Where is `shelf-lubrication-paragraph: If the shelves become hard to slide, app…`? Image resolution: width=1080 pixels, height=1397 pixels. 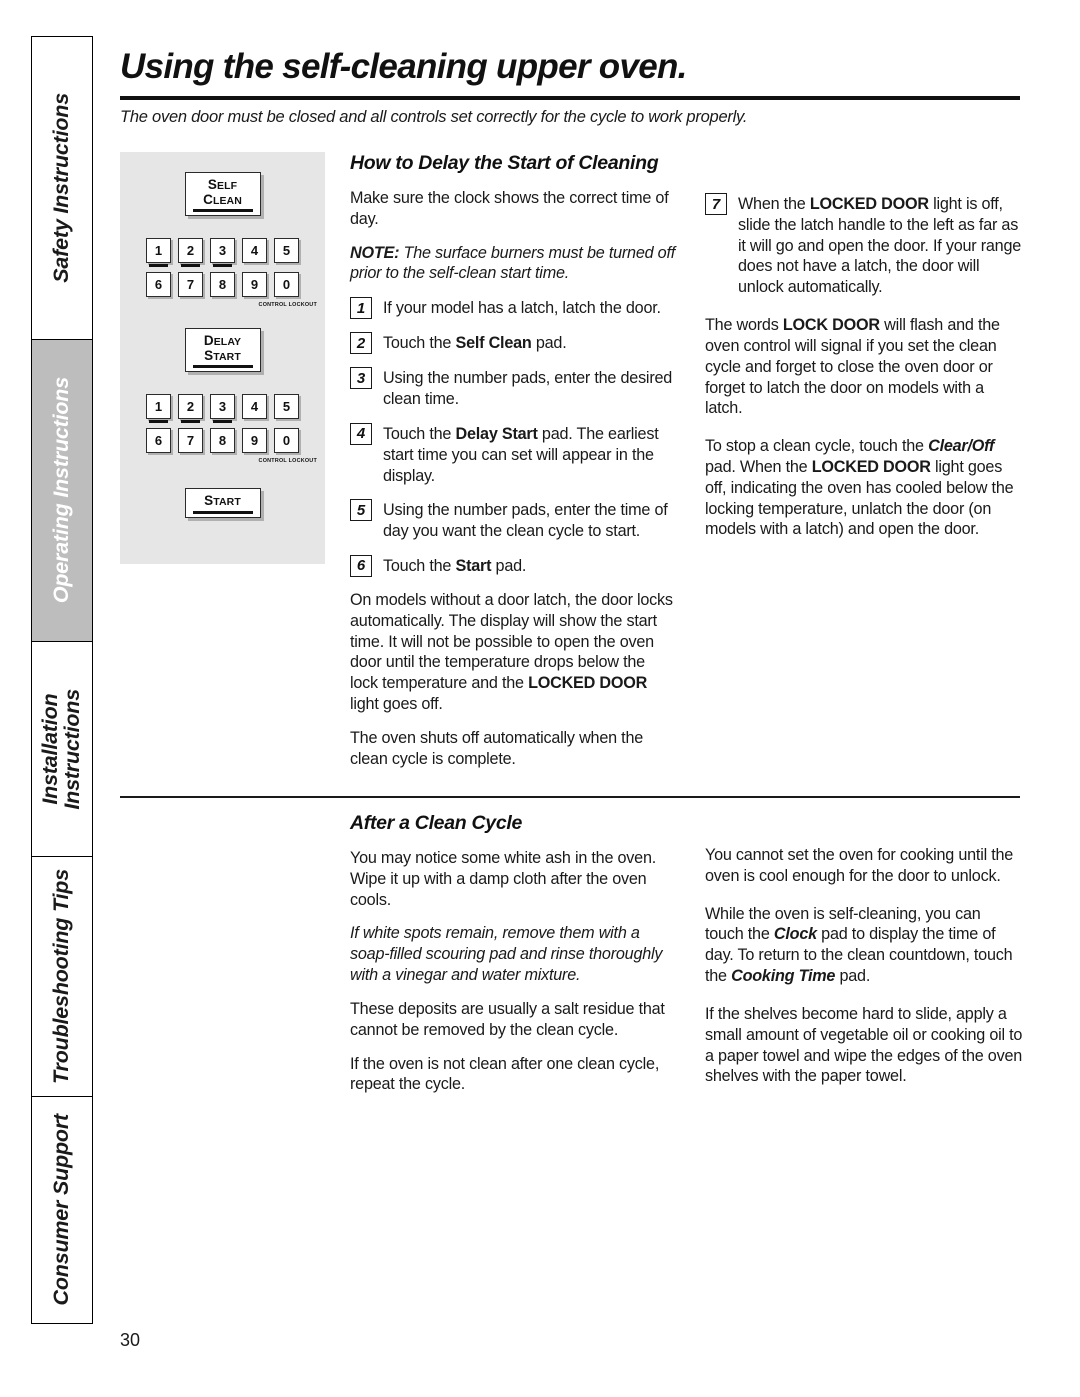 shelf-lubrication-paragraph: If the shelves become hard to slide, app… is located at coordinates (864, 1045).